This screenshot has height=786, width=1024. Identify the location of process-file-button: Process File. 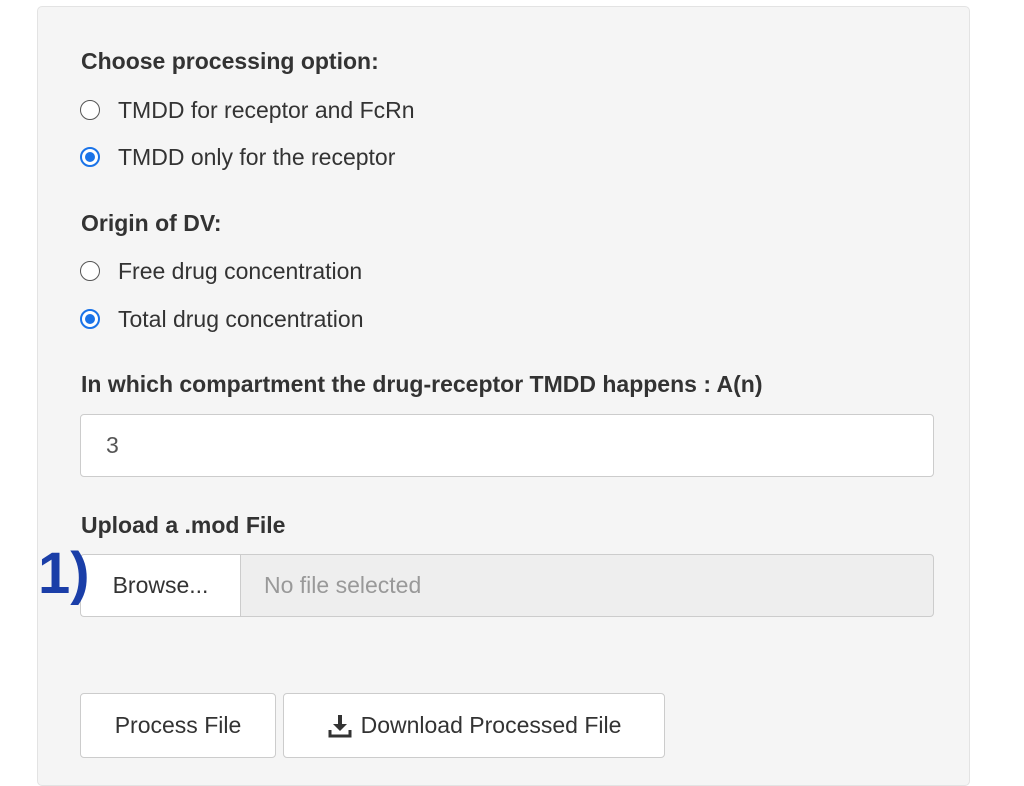
(178, 725).